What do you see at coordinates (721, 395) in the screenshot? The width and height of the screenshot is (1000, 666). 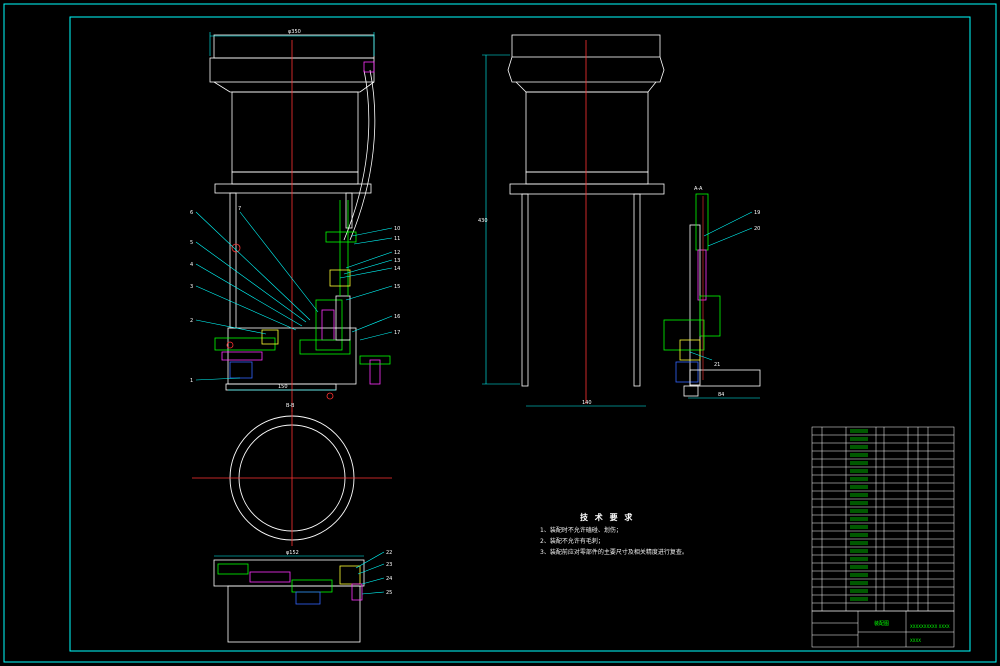 I see `side-small-width-label: 84` at bounding box center [721, 395].